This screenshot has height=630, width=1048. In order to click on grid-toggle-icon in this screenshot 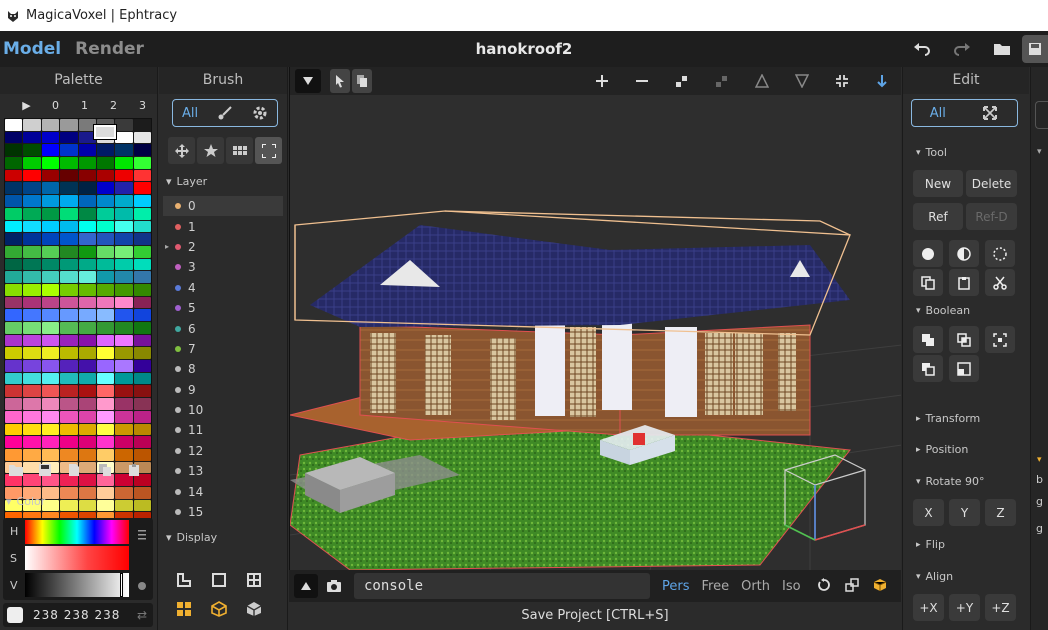, I will do `click(851, 586)`.